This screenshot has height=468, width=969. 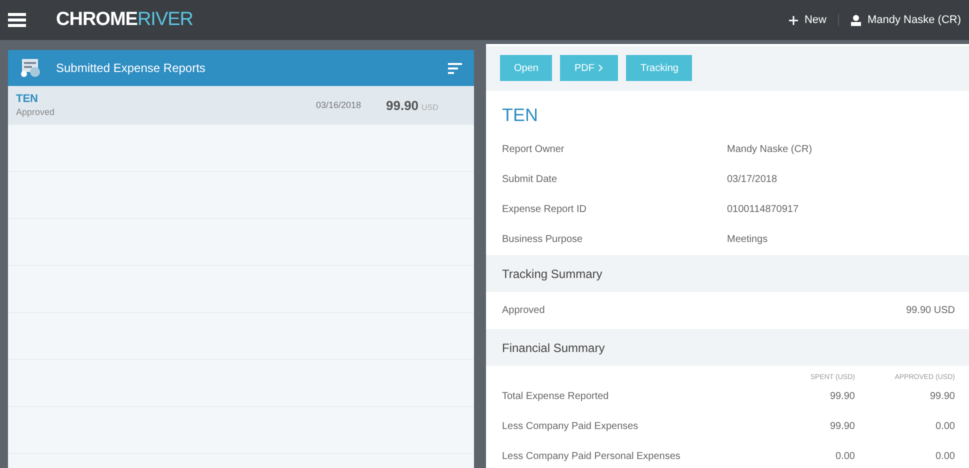 What do you see at coordinates (402, 105) in the screenshot?
I see `report-amount: 99.90` at bounding box center [402, 105].